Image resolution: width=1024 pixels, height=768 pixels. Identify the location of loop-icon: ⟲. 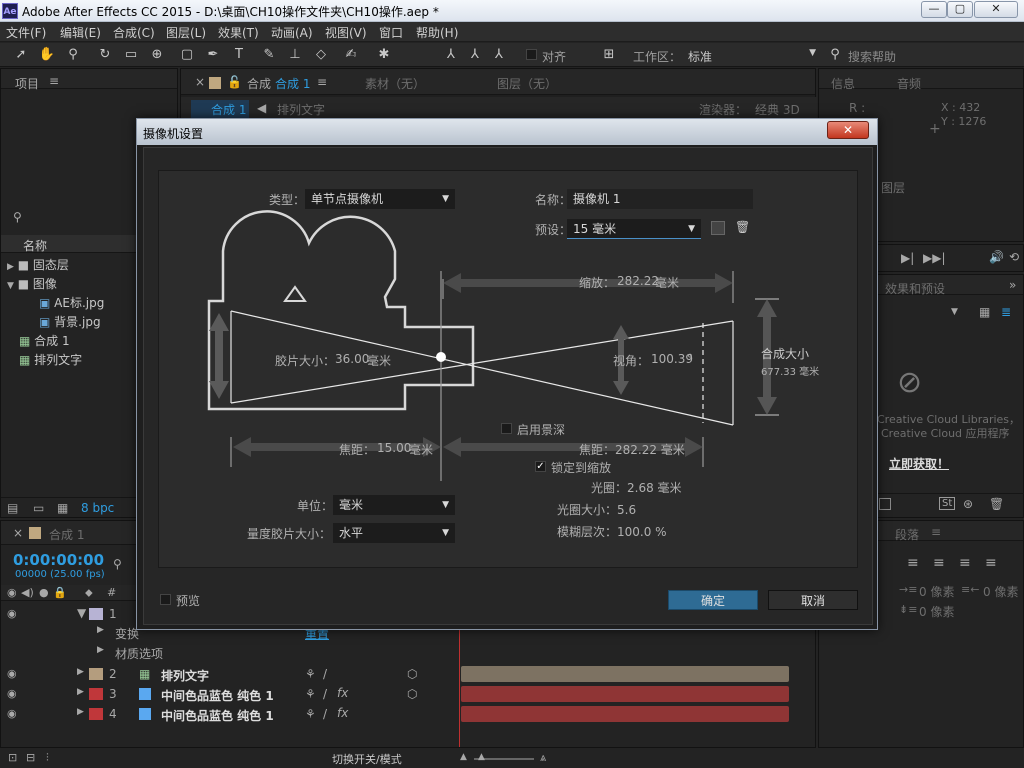
(1014, 257).